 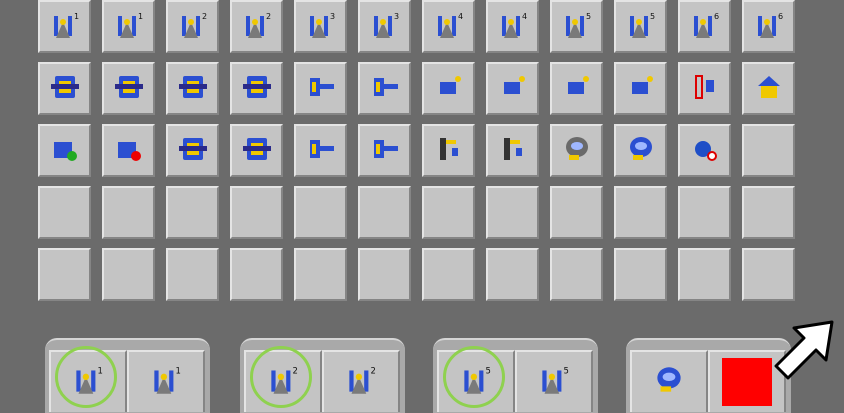 I want to click on weld-slot-3-alt-button: 3, so click(x=384, y=26).